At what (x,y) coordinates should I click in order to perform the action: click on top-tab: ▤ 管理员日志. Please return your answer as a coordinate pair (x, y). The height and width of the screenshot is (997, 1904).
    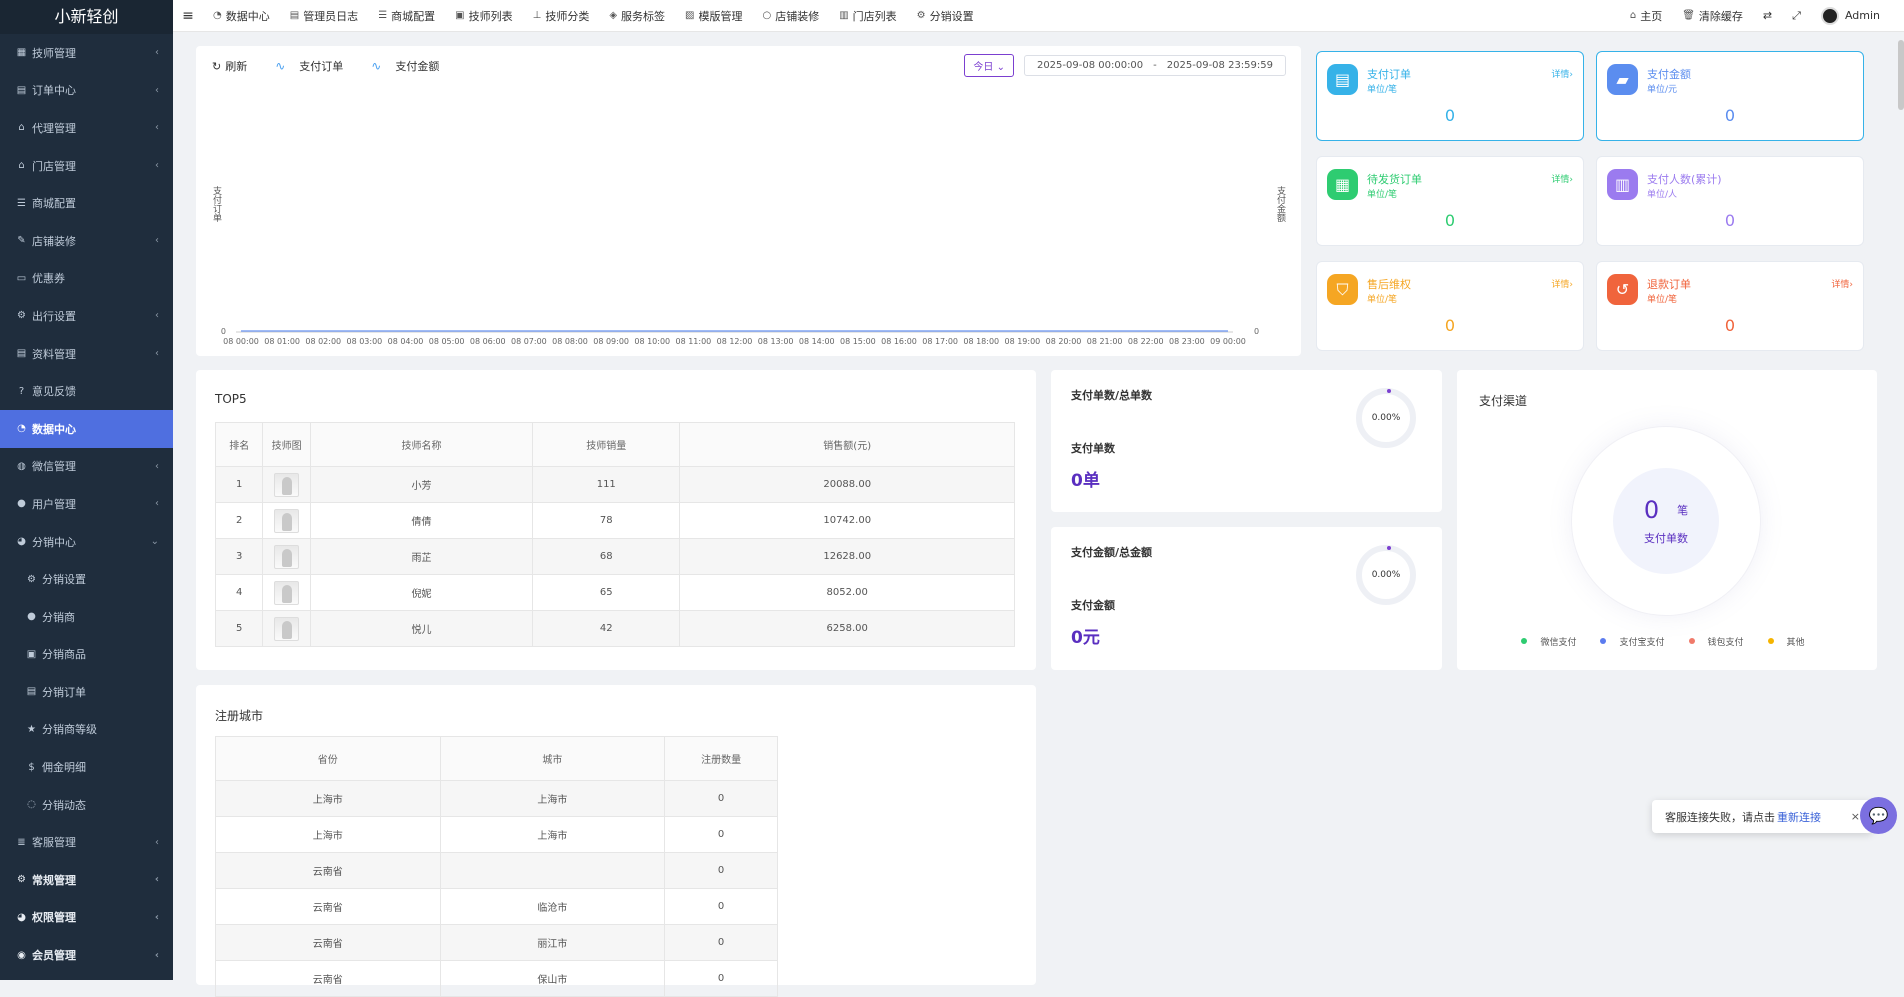
    Looking at the image, I should click on (324, 16).